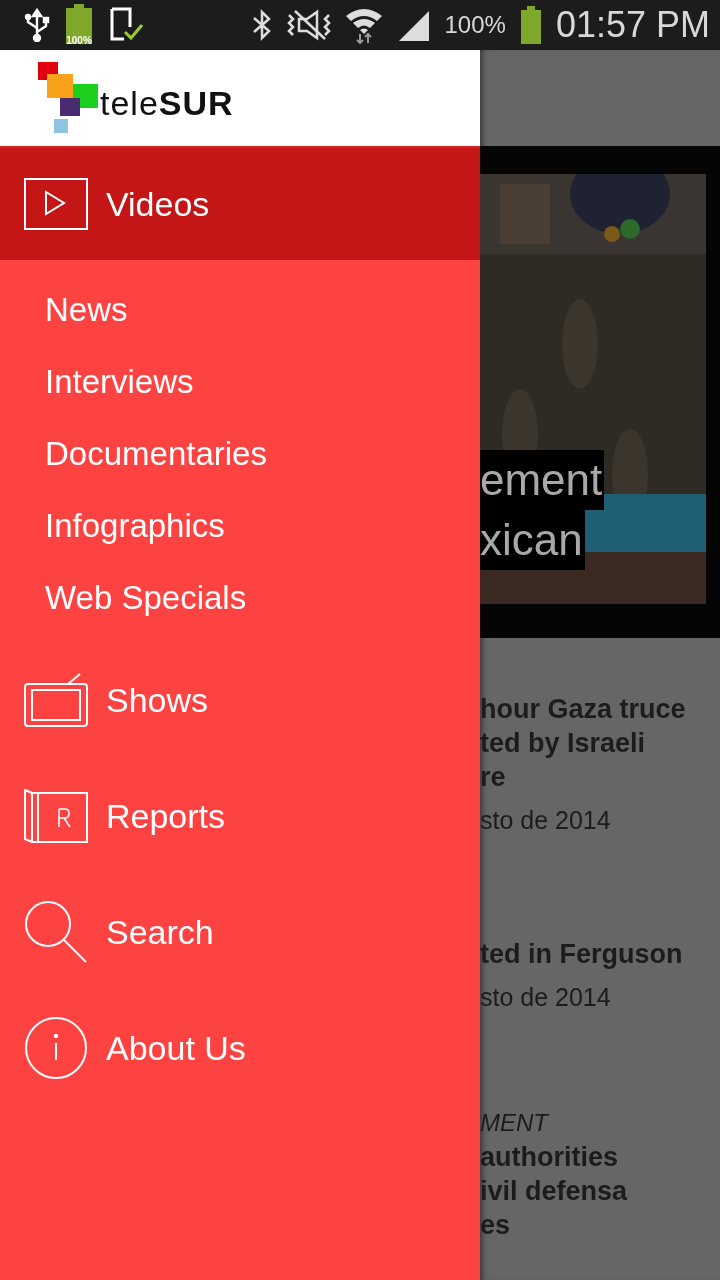  I want to click on play-icon, so click(56, 204).